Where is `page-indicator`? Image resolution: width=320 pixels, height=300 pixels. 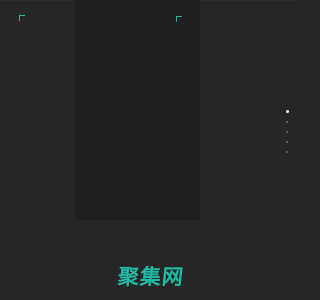
page-indicator is located at coordinates (287, 131).